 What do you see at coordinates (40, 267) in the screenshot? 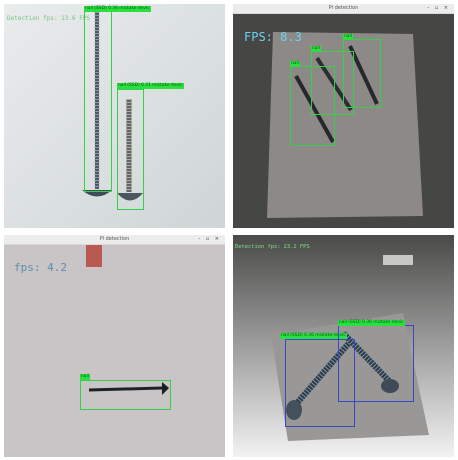
I see `fps-counter: fps: 4.2` at bounding box center [40, 267].